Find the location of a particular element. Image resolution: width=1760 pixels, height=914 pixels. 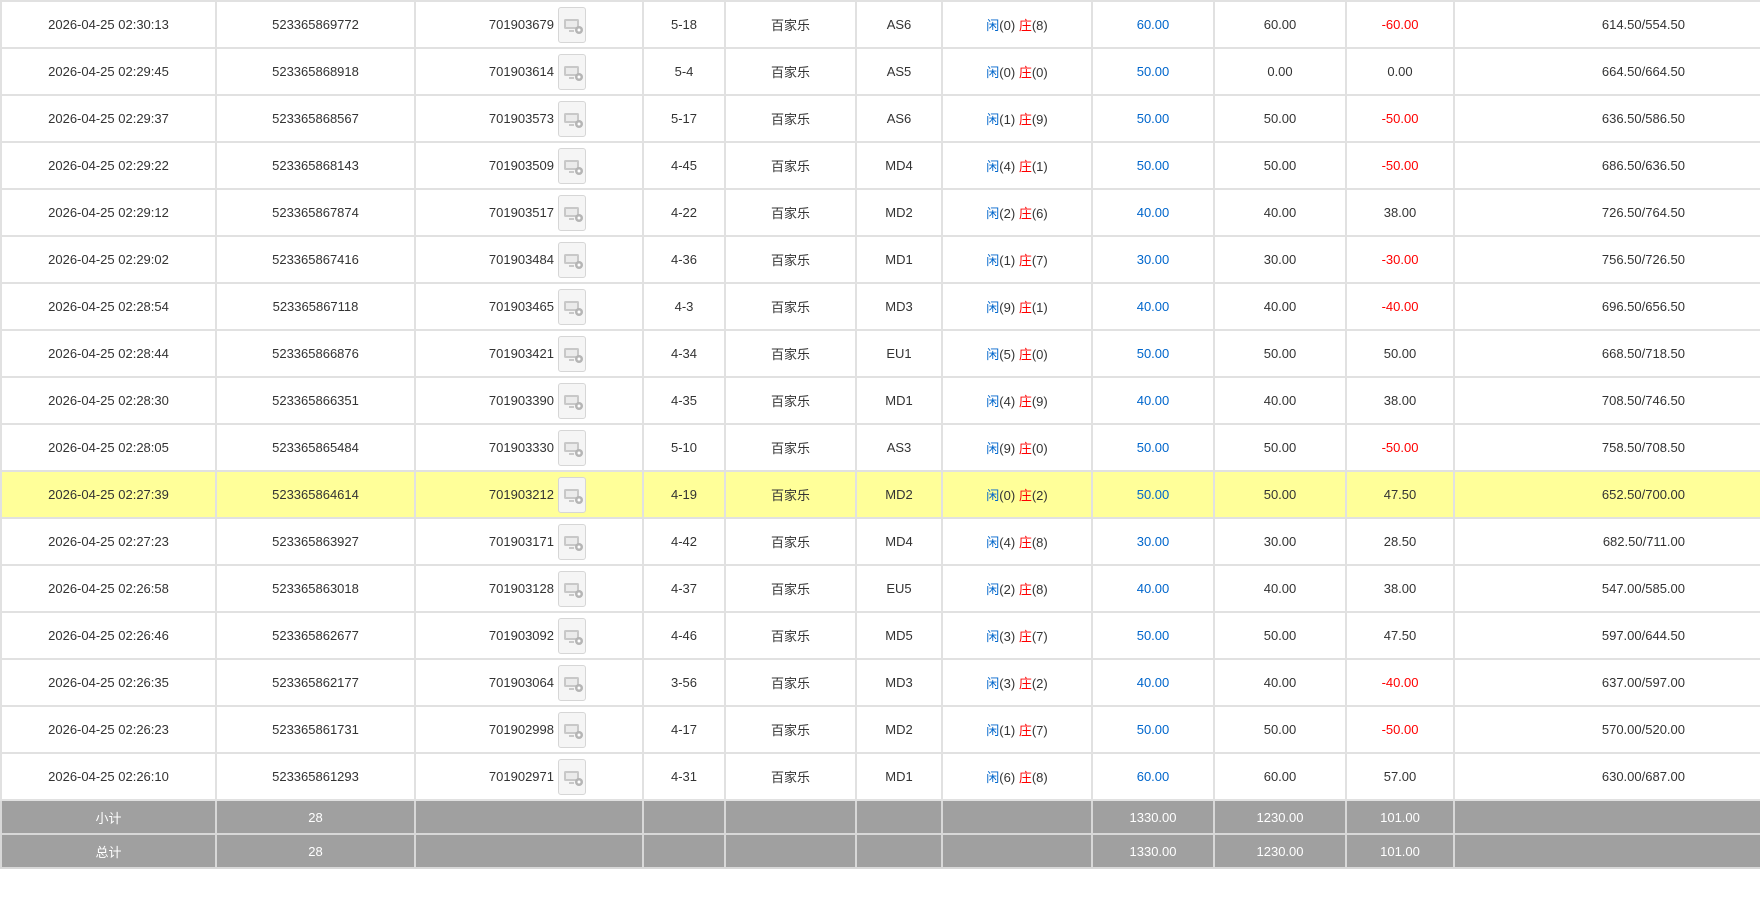

shoe-hand-cell: 4-36 is located at coordinates (684, 259).